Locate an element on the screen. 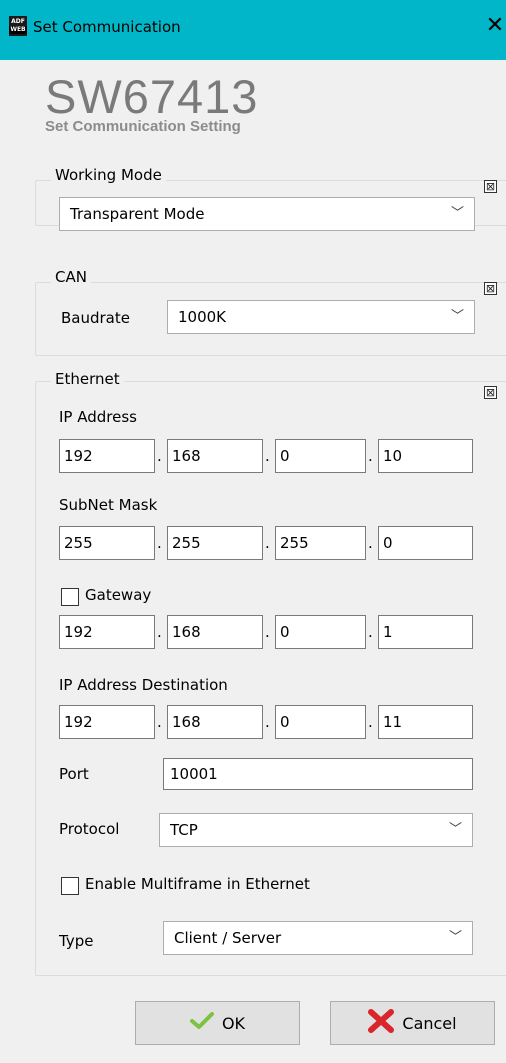 The width and height of the screenshot is (506, 1063). ok-button-label: OK is located at coordinates (233, 1023).